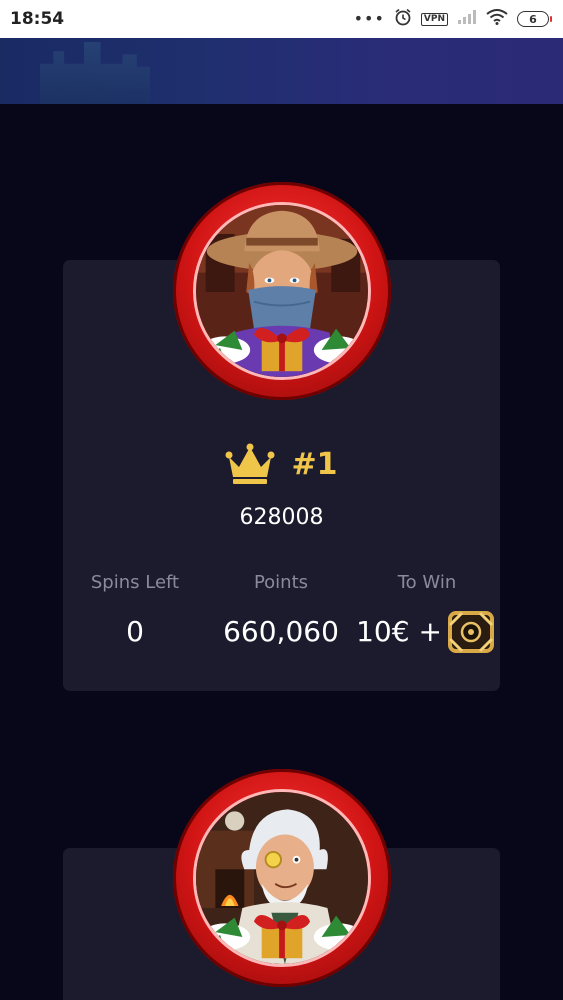 The height and width of the screenshot is (1000, 563). What do you see at coordinates (434, 19) in the screenshot?
I see `vpn-badge: VPN` at bounding box center [434, 19].